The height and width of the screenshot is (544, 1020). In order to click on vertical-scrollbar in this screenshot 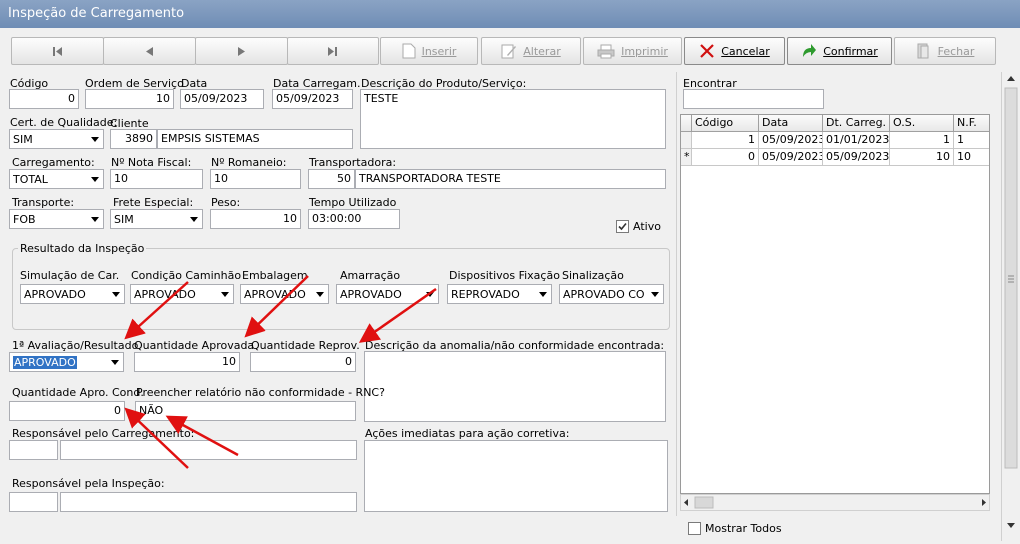, I will do `click(1010, 306)`.